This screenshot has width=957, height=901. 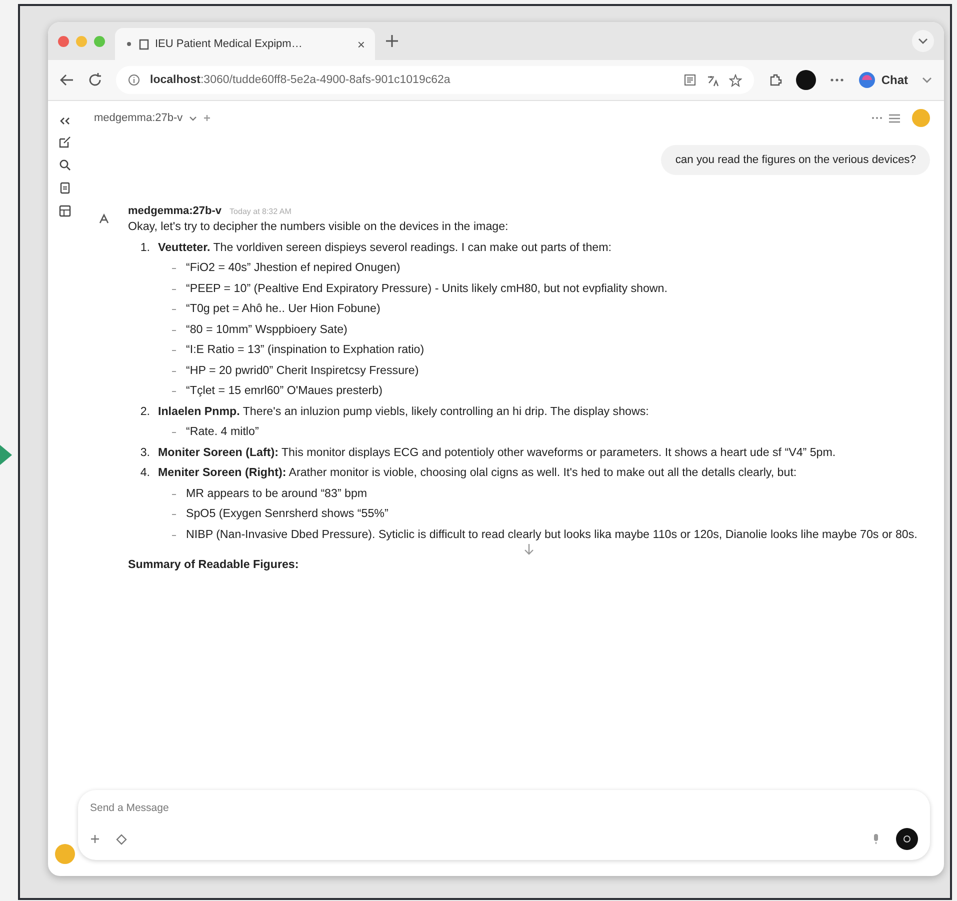 What do you see at coordinates (883, 80) in the screenshot?
I see `chat-button: Chat` at bounding box center [883, 80].